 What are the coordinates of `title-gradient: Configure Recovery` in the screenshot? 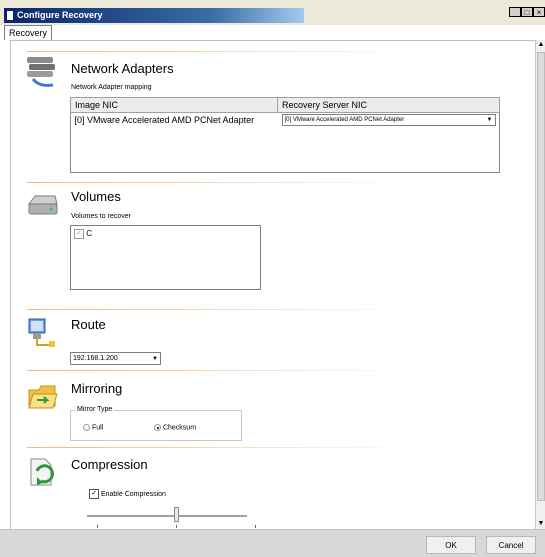 It's located at (154, 15).